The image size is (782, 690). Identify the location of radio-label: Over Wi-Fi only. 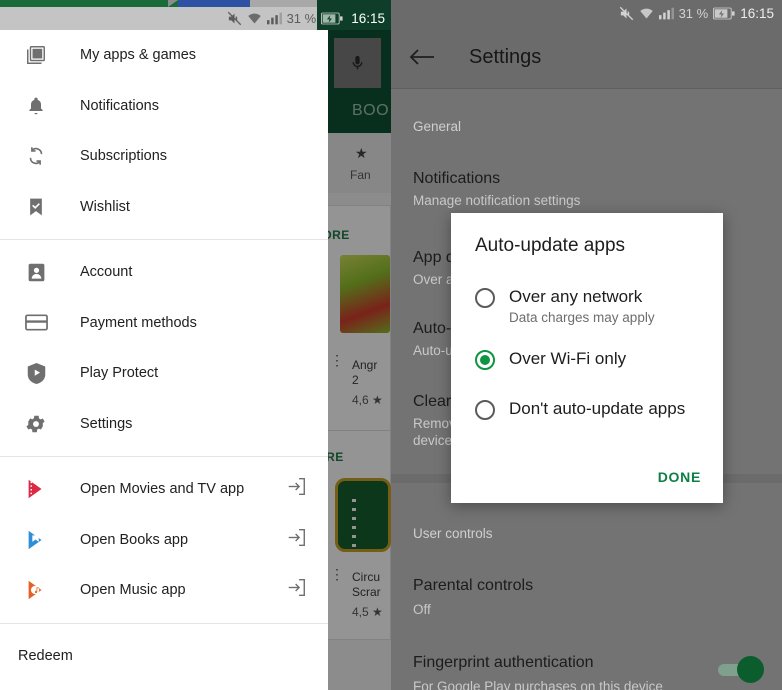
(568, 358).